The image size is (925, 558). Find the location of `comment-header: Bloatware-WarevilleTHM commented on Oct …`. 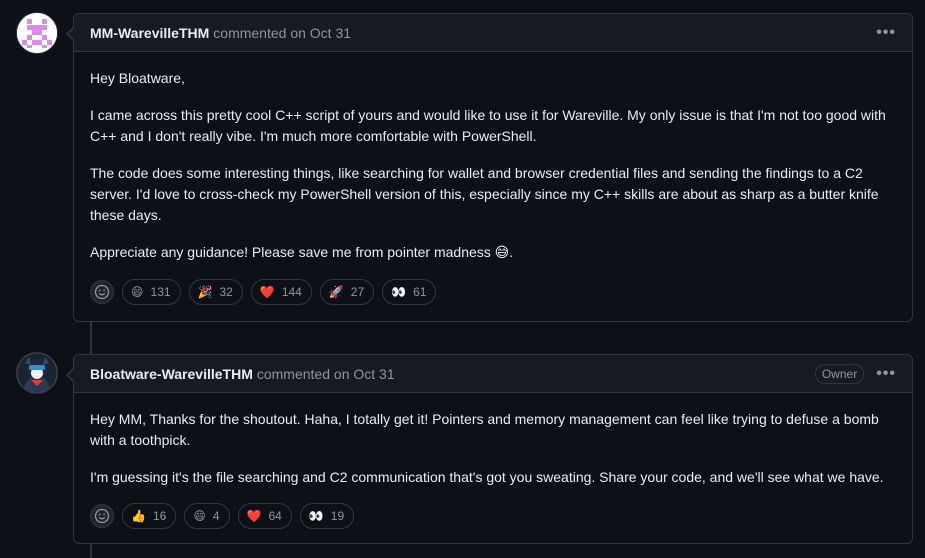

comment-header: Bloatware-WarevilleTHM commented on Oct … is located at coordinates (493, 374).